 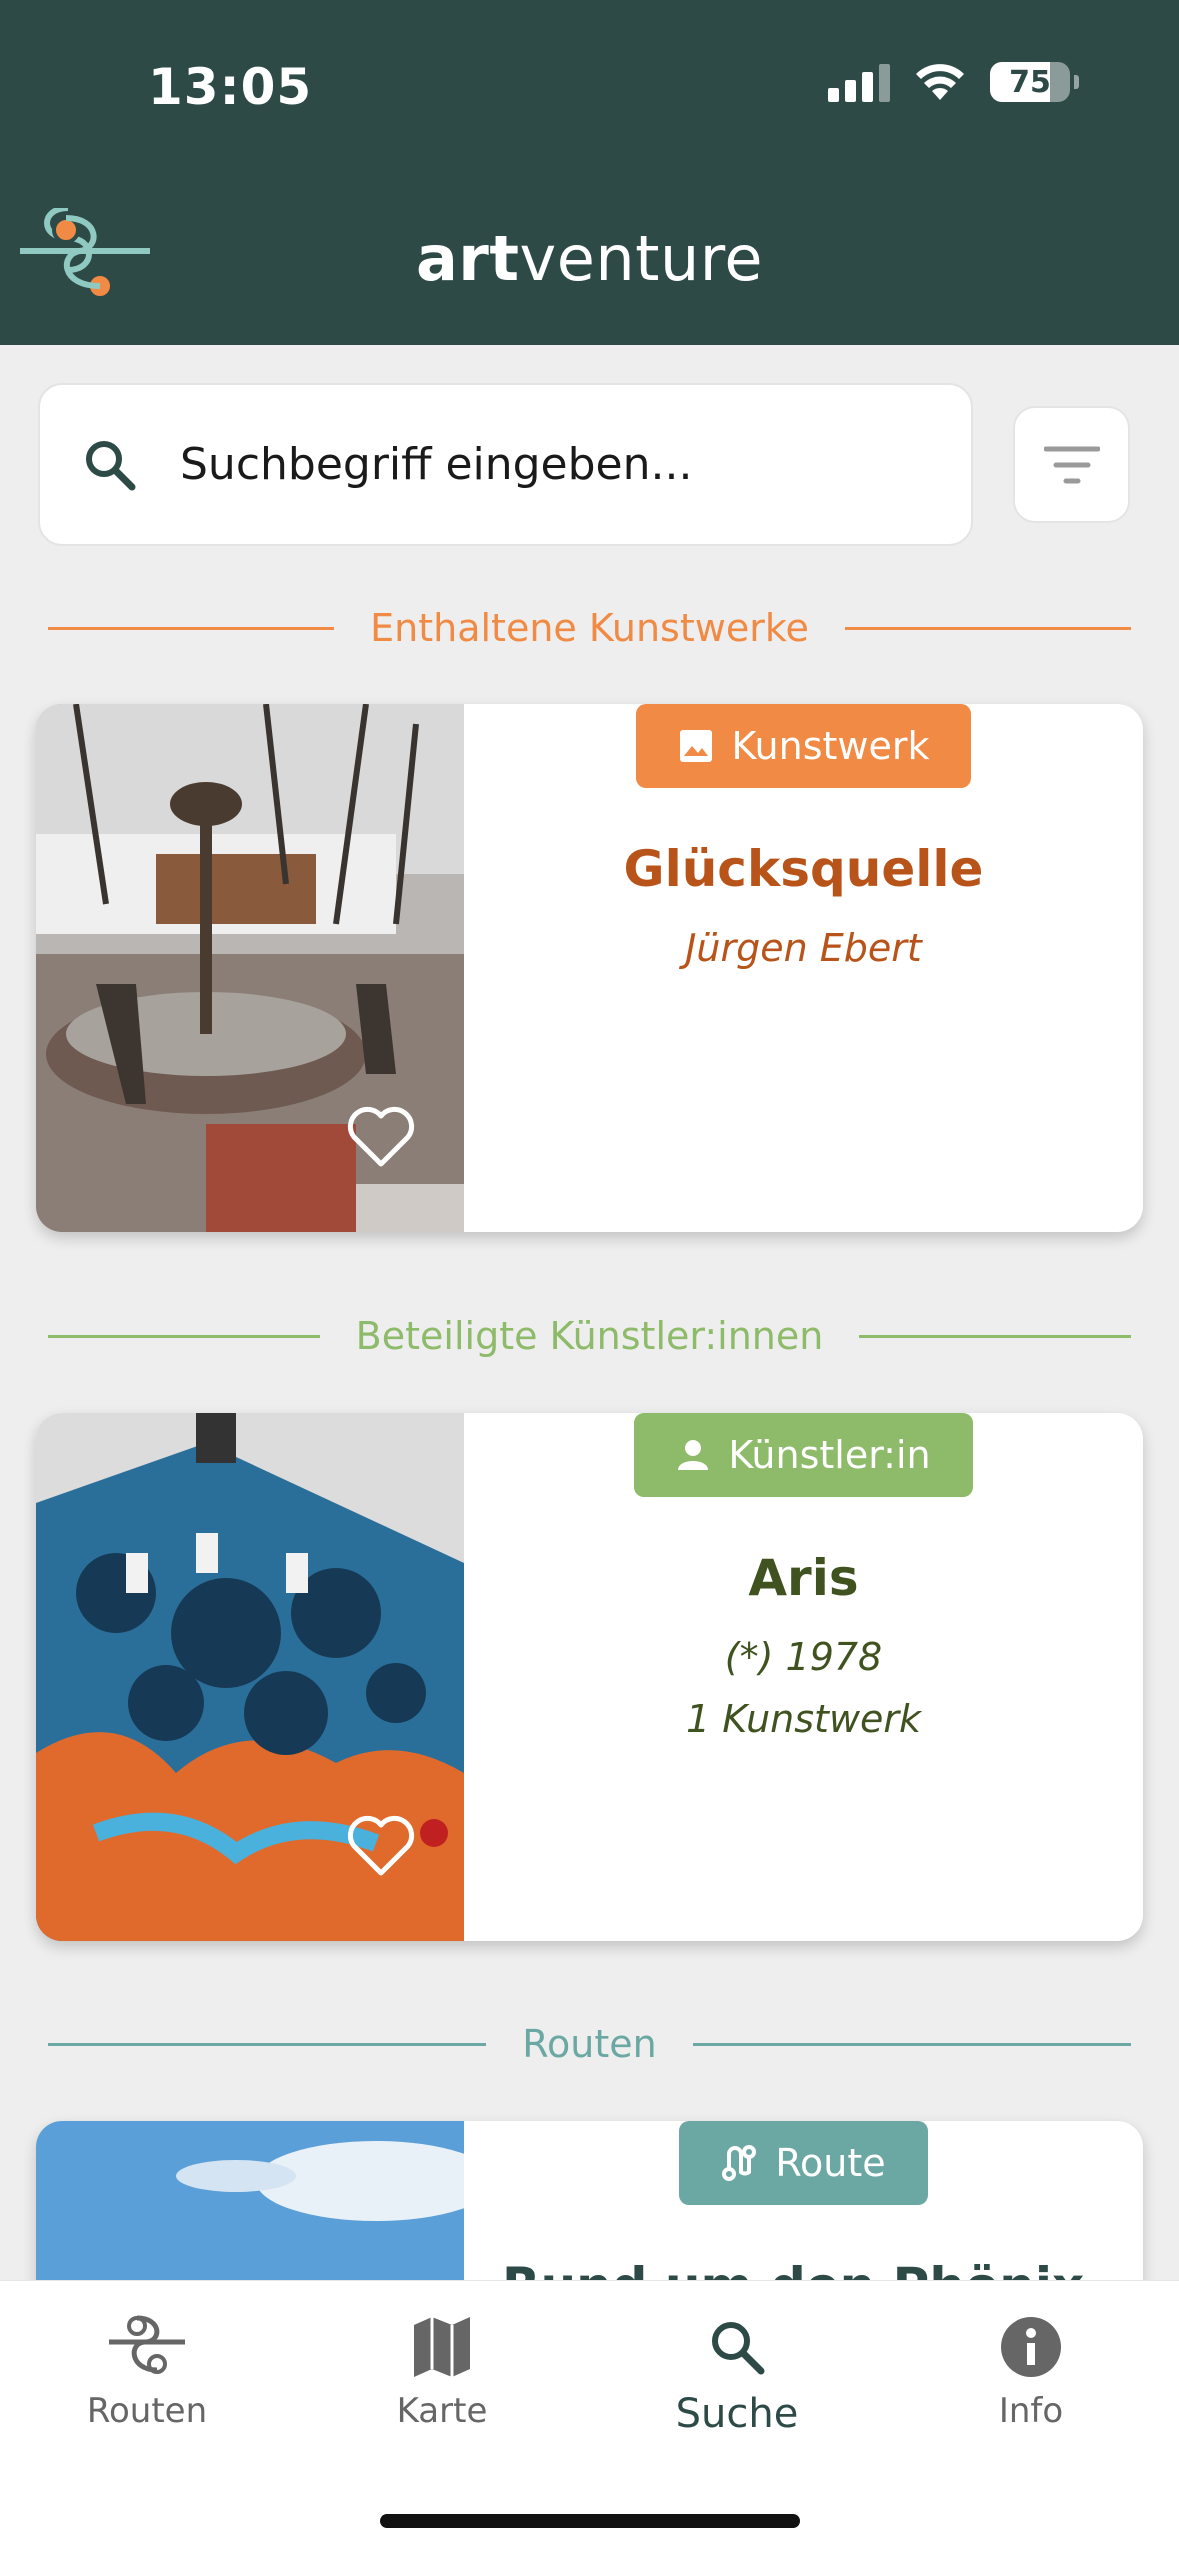 I want to click on person-icon, so click(x=693, y=1455).